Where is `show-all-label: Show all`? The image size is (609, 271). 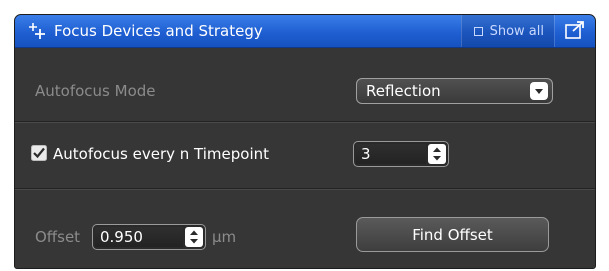 show-all-label: Show all is located at coordinates (516, 31).